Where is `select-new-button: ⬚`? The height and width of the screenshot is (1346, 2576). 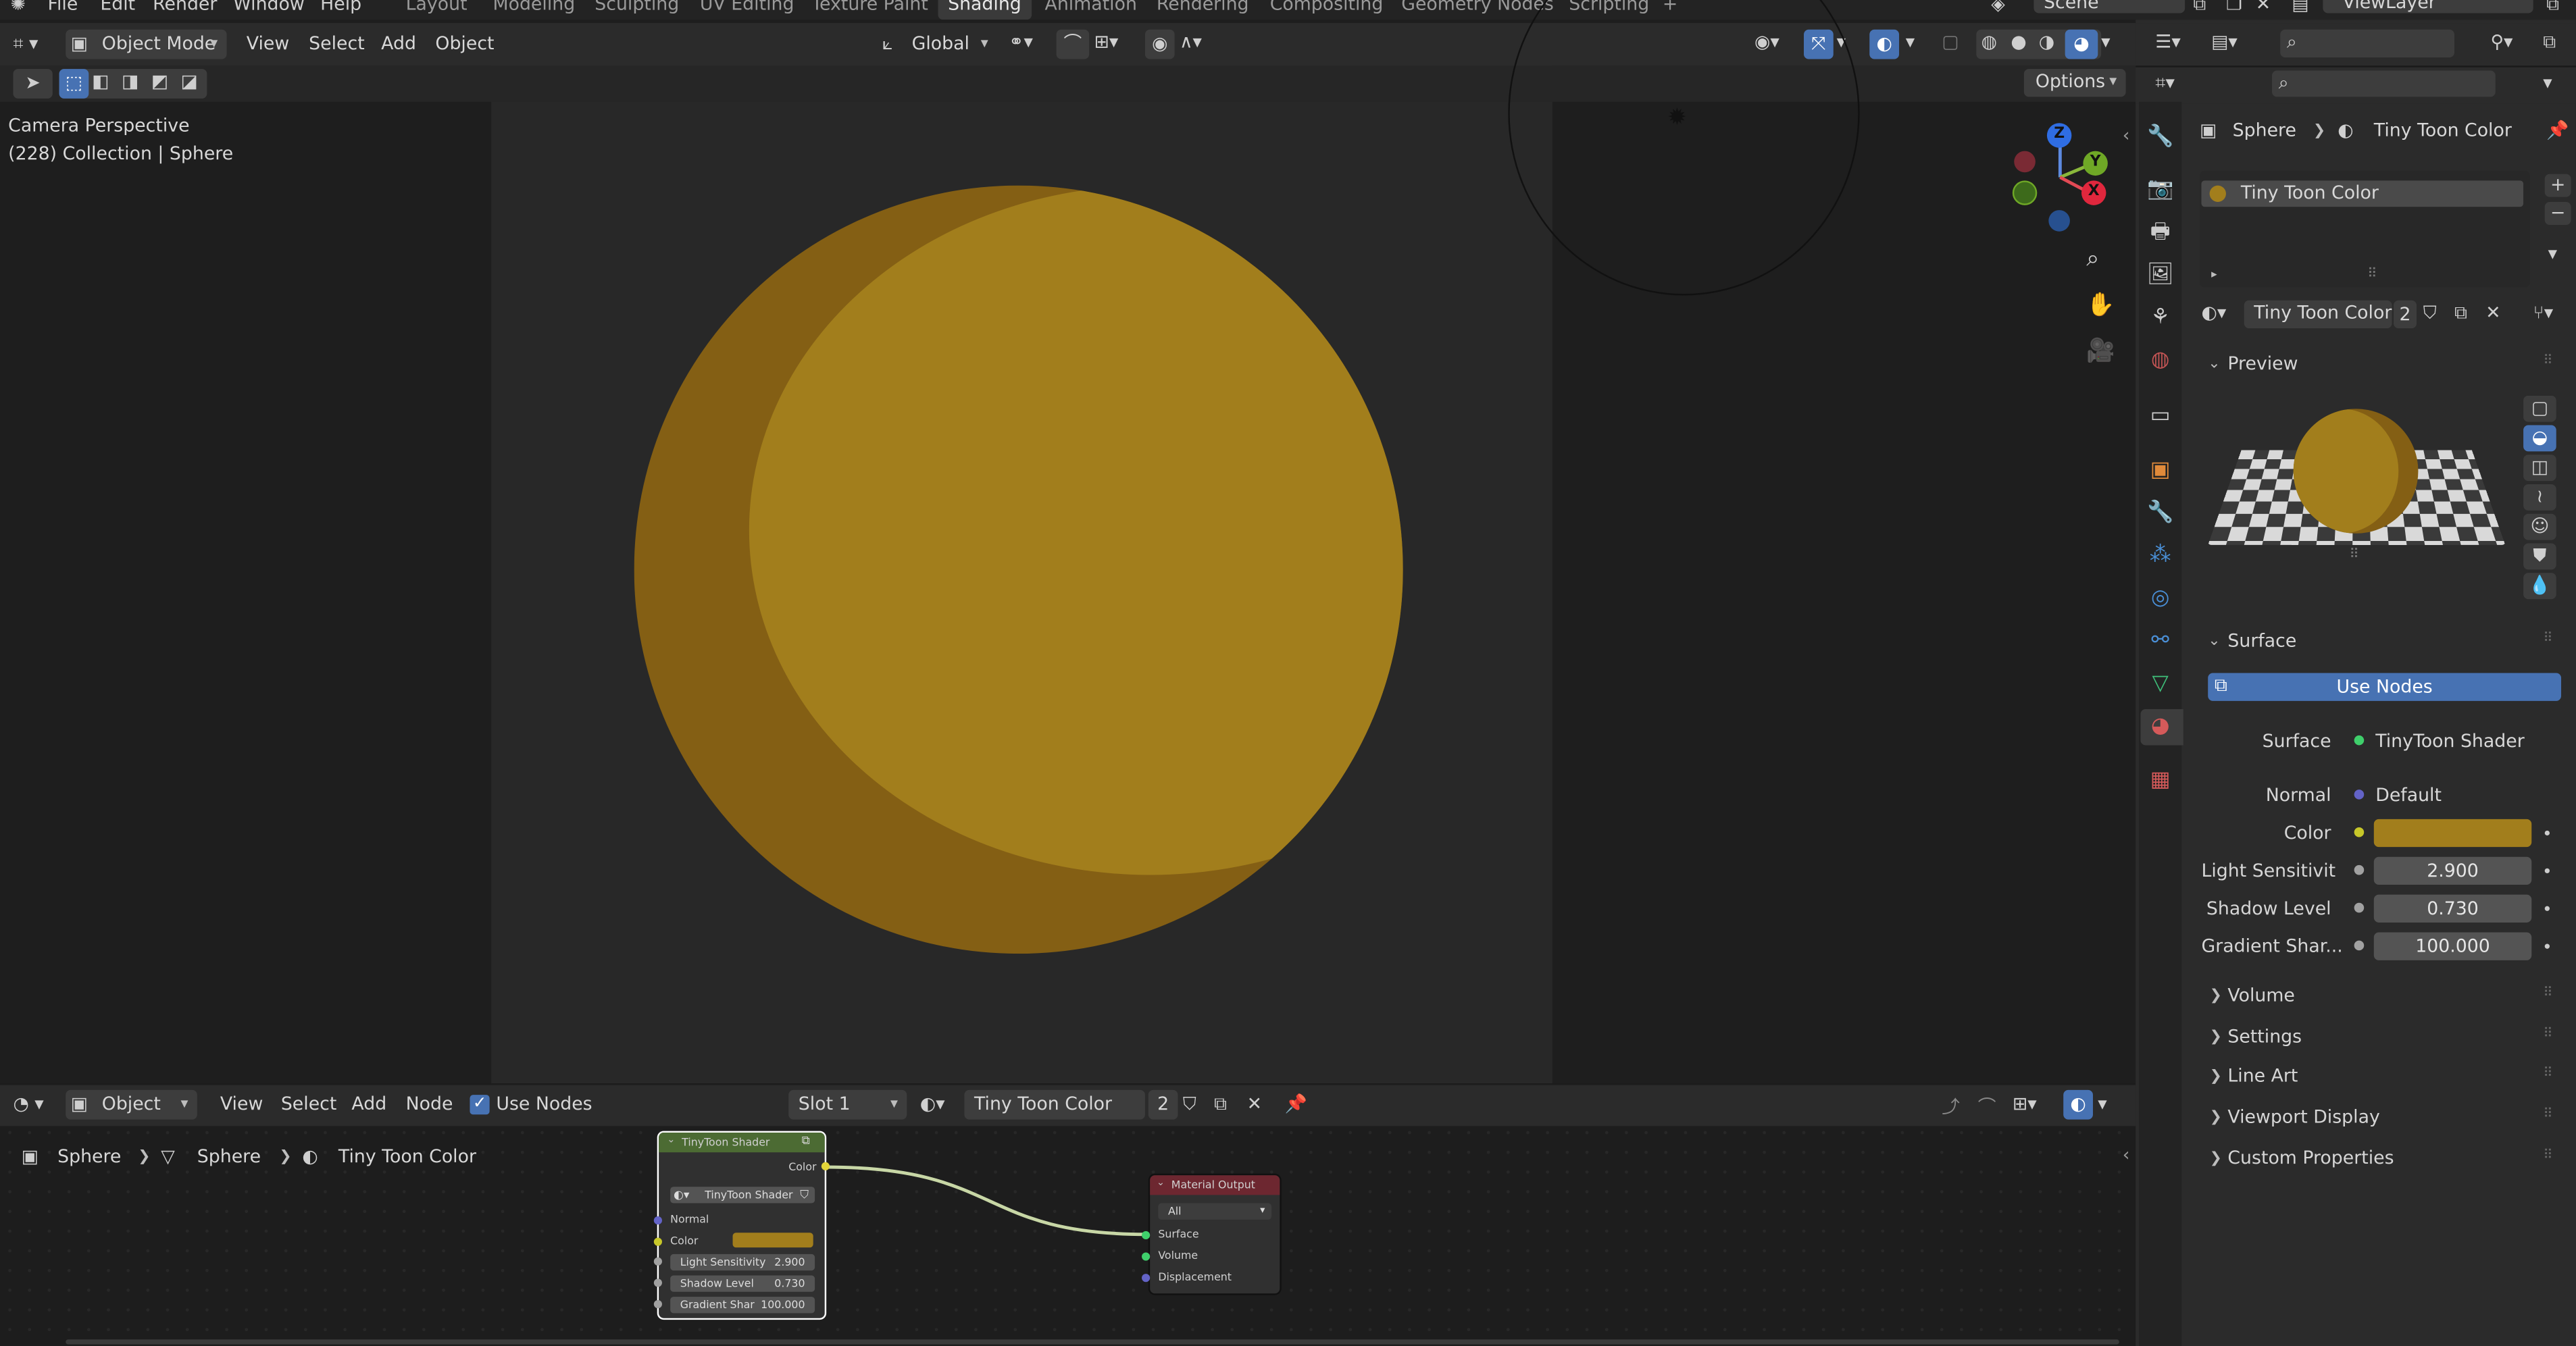
select-new-button: ⬚ is located at coordinates (74, 84).